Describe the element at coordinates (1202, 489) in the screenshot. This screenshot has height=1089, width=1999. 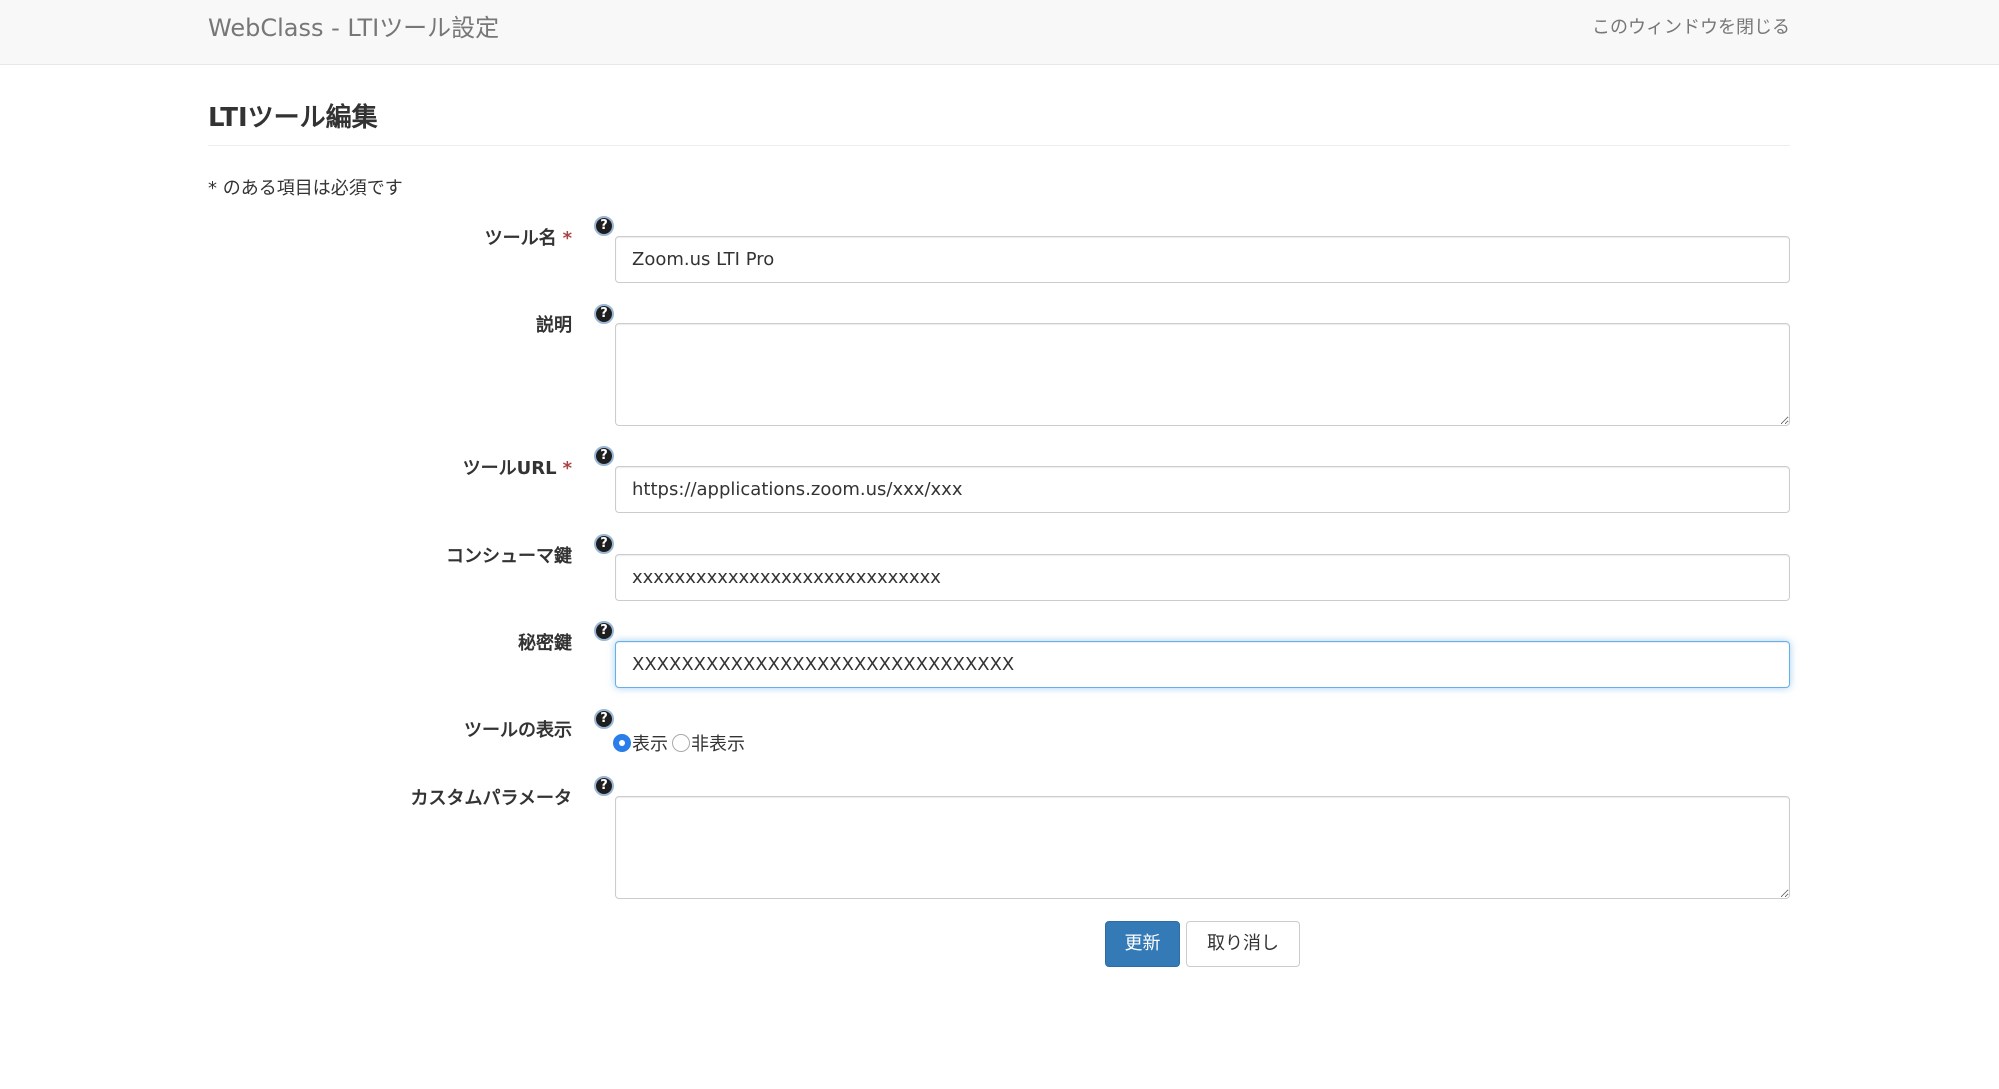
I see `tool-url-input` at that location.